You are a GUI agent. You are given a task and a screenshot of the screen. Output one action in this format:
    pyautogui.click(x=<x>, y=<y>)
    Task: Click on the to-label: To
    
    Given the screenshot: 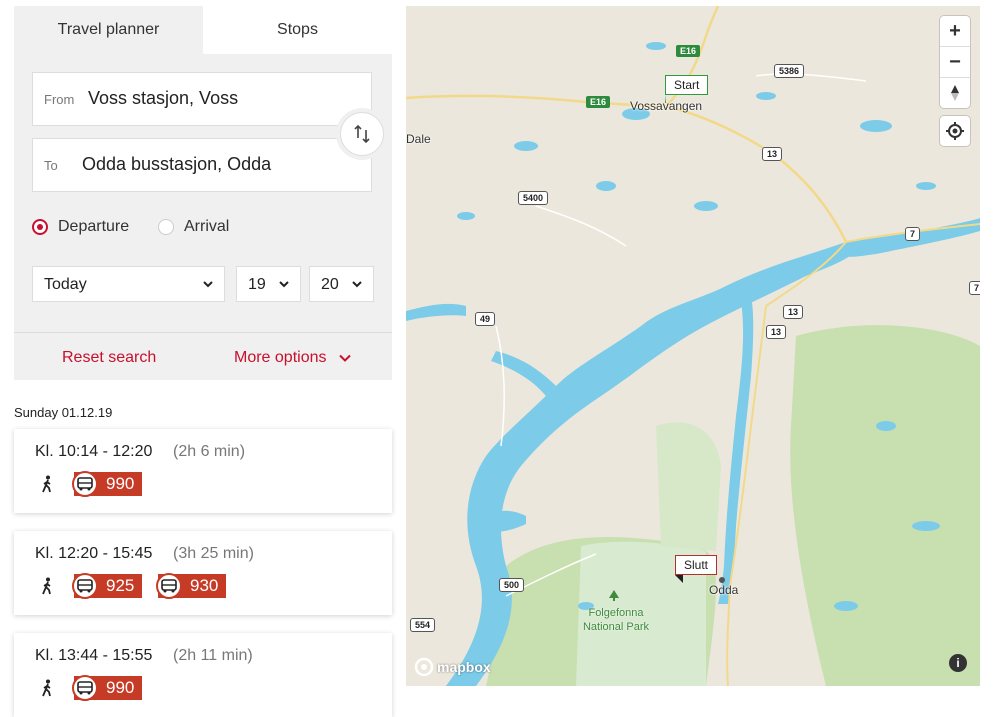 What is the action you would take?
    pyautogui.click(x=51, y=165)
    